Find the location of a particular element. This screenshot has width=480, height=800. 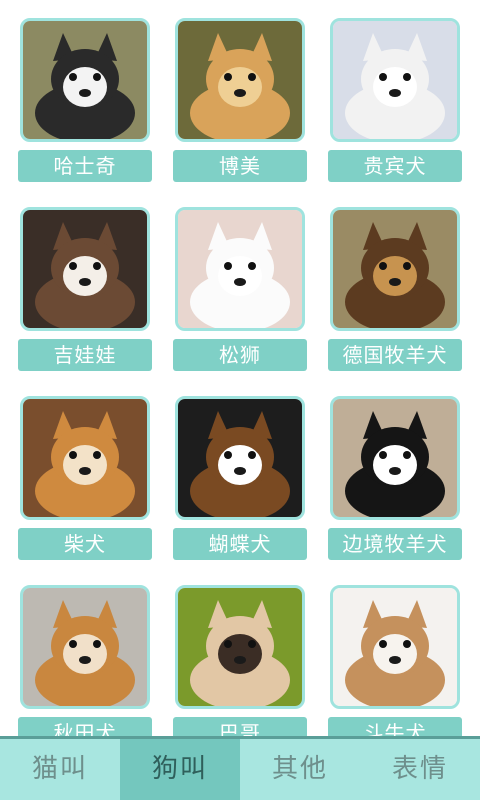

papillon-photo is located at coordinates (240, 458).